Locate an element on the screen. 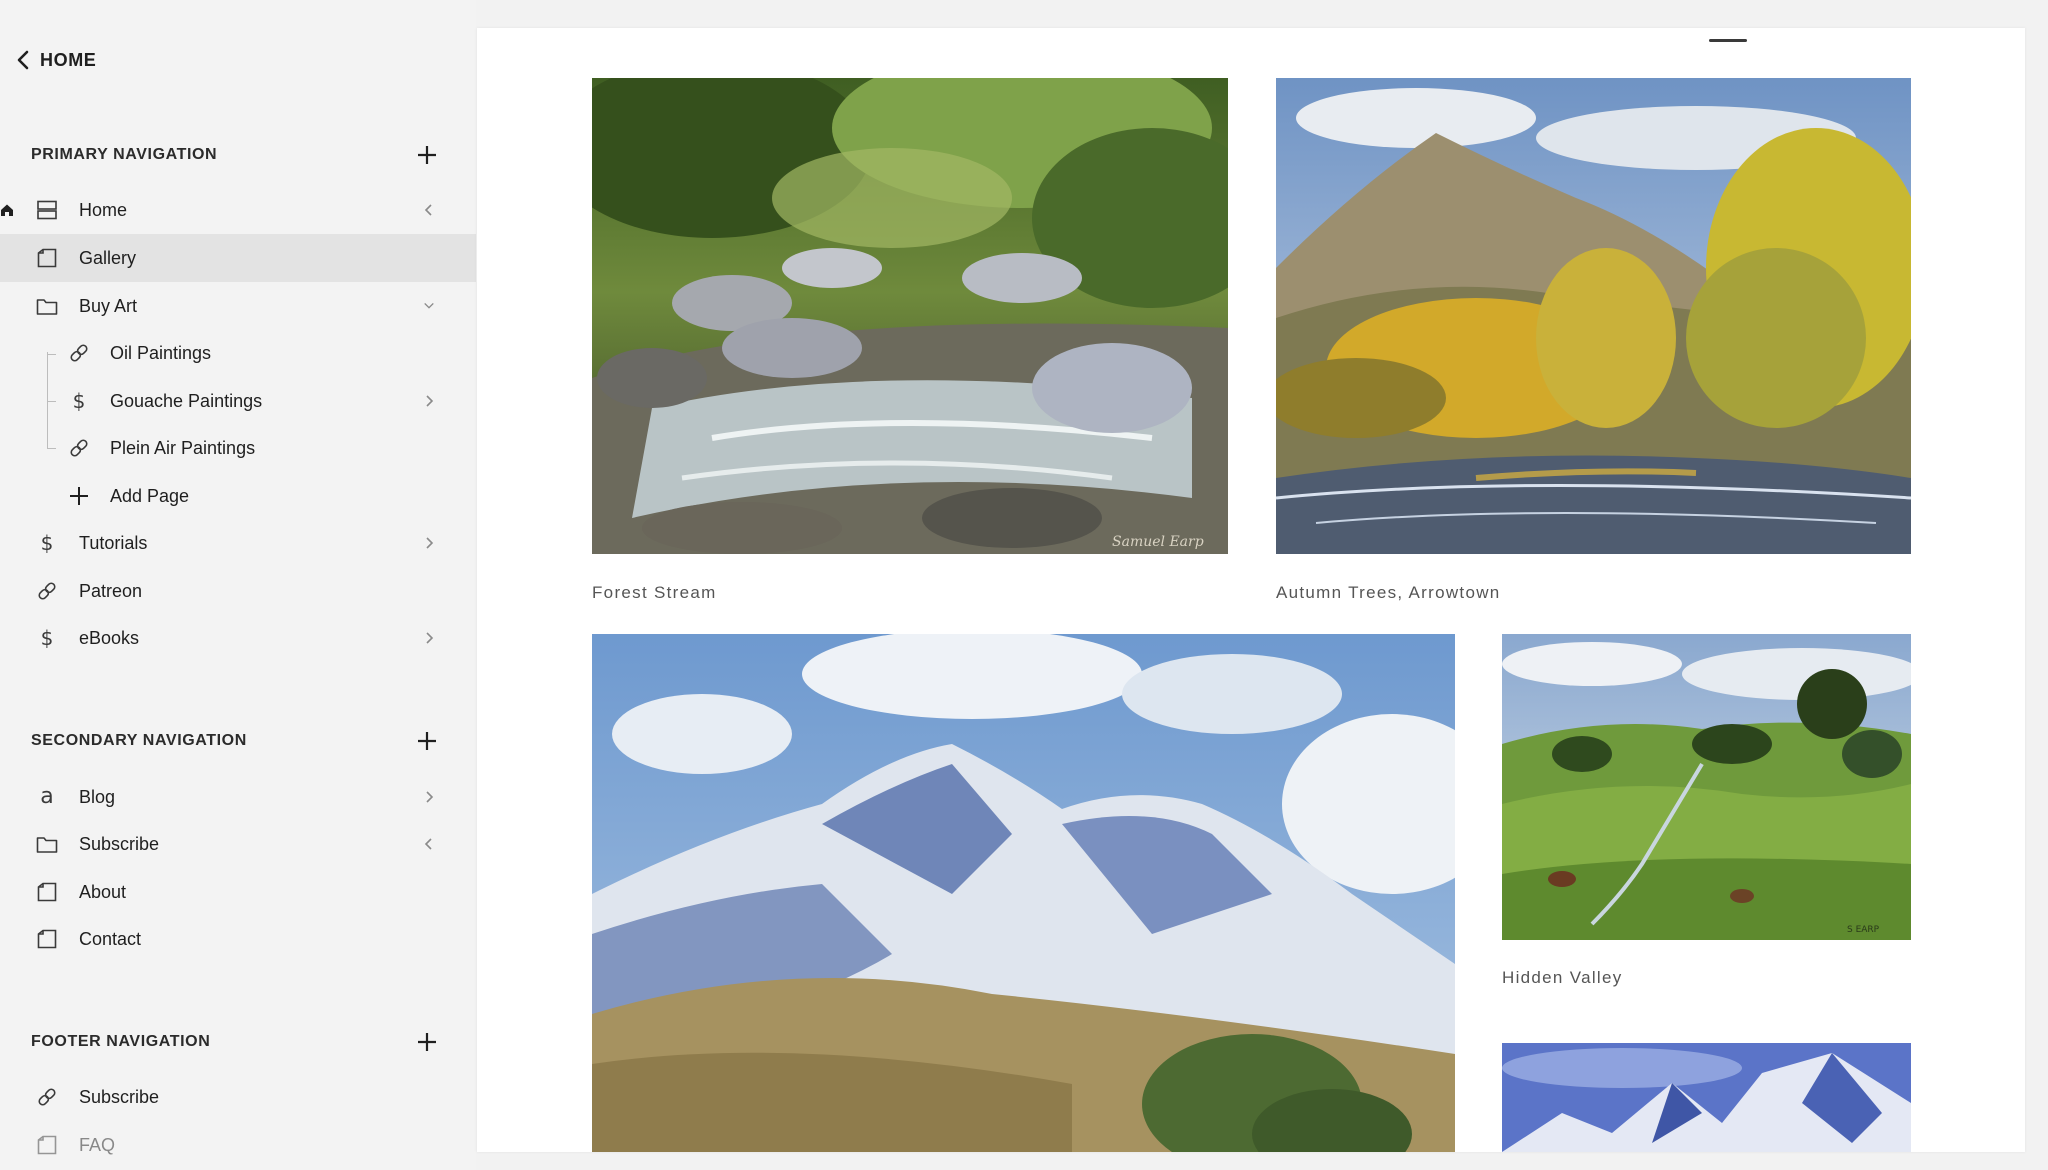 This screenshot has width=2048, height=1170. back-home-link: HOME is located at coordinates (55, 60).